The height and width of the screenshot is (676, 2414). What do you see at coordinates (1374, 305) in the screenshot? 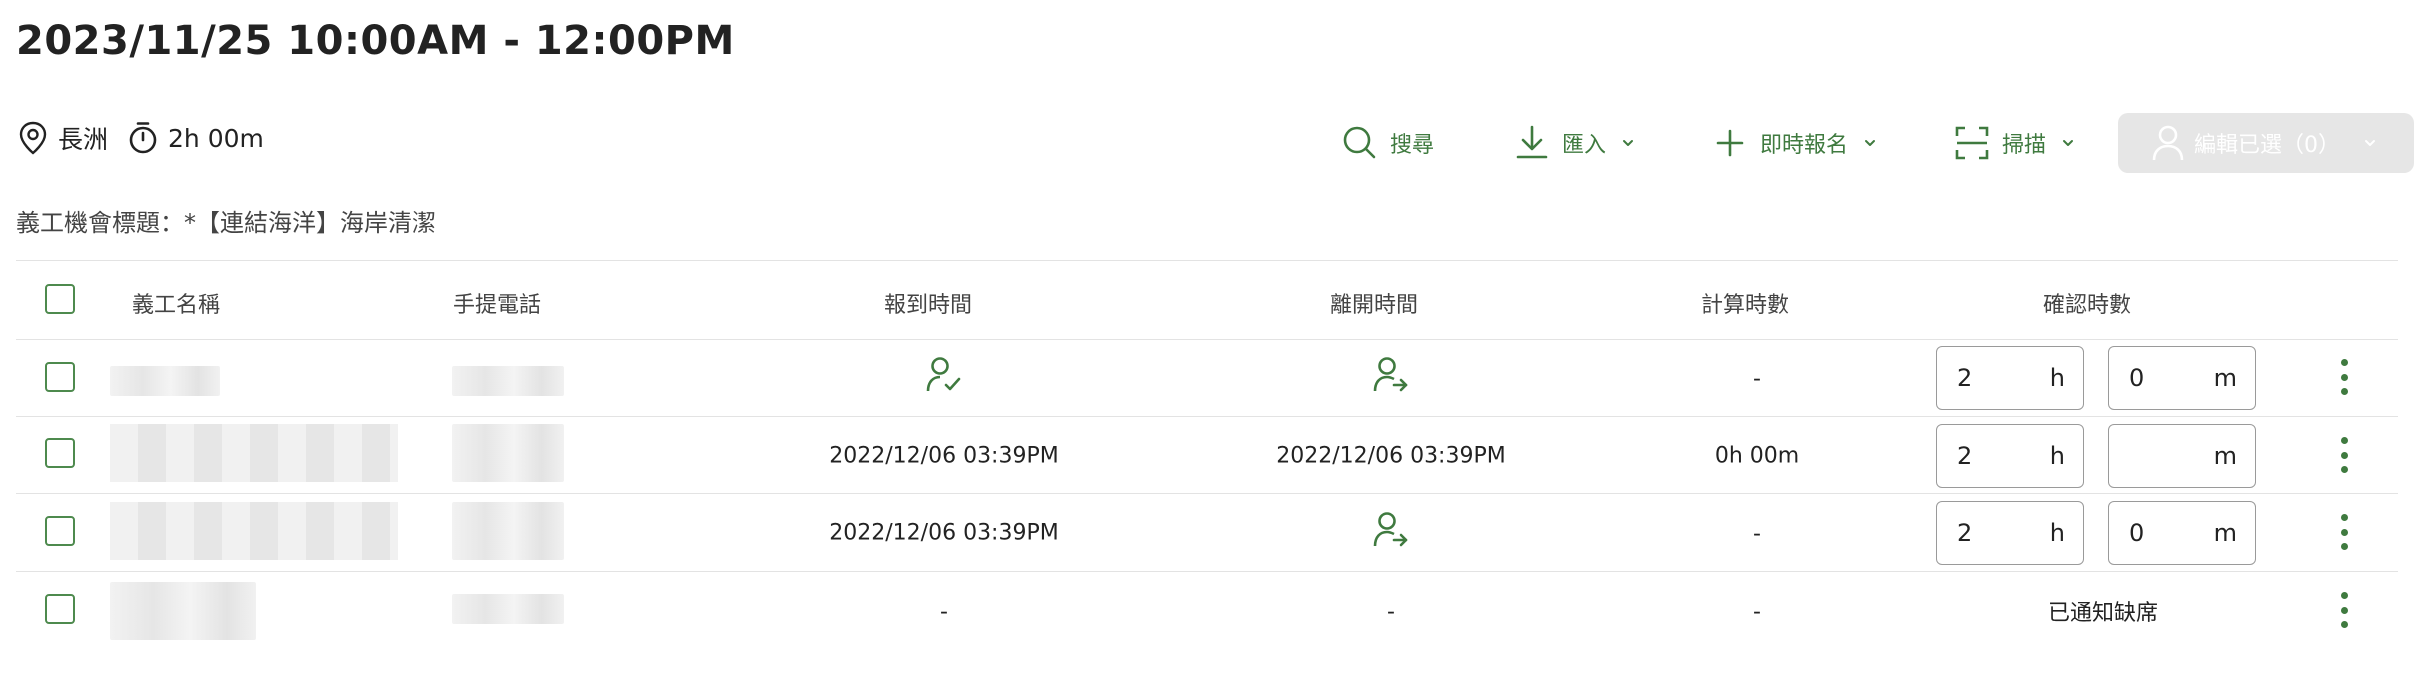
I see `column-header-checkout: 離開時間` at bounding box center [1374, 305].